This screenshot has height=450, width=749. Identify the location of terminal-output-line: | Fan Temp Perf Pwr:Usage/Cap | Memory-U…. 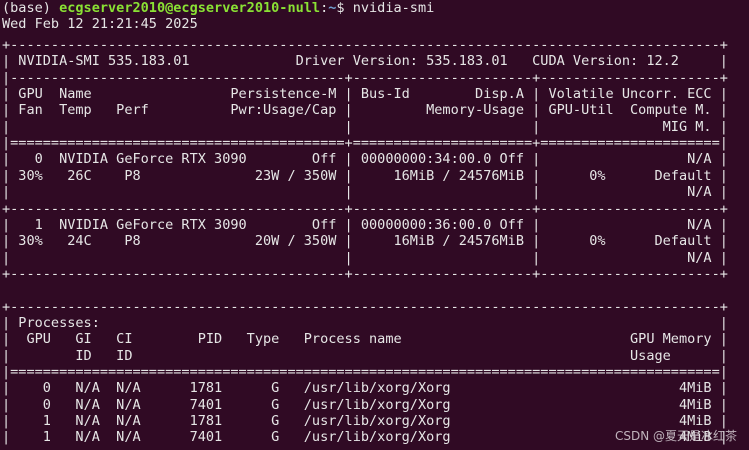
(365, 110).